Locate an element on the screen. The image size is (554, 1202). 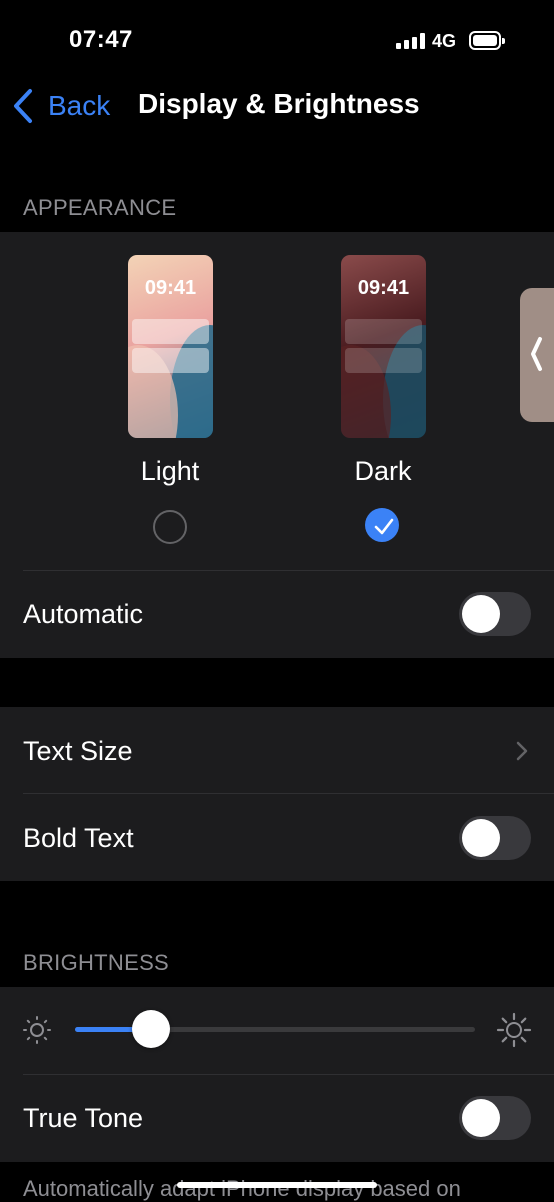
brightness-section-label: BRIGHTNESS is located at coordinates (96, 962).